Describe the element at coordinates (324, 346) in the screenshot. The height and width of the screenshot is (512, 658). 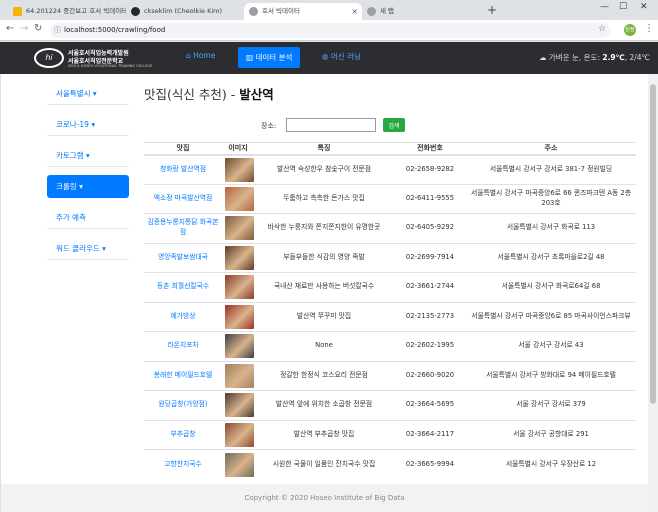
I see `feature-cell: None` at that location.